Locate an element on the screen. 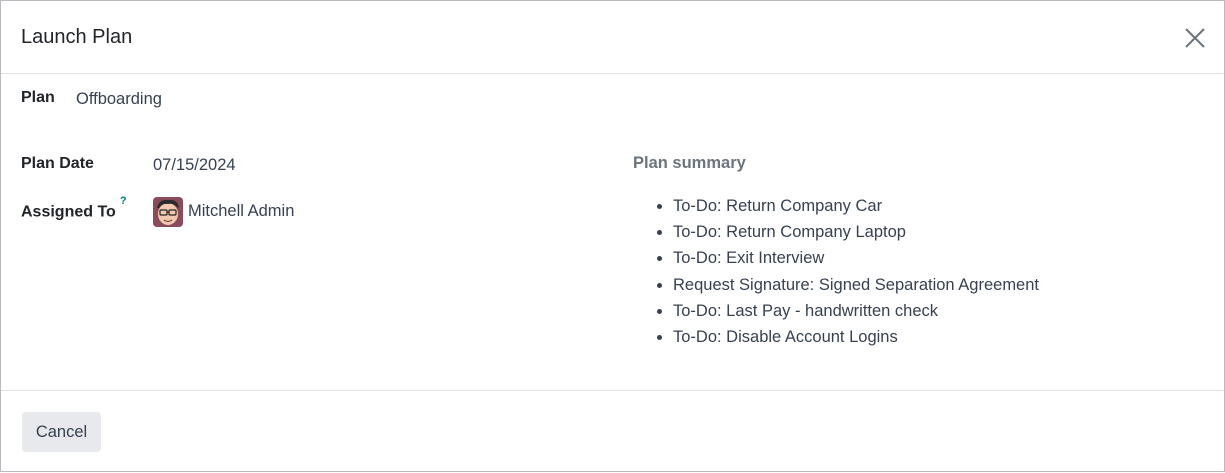 The width and height of the screenshot is (1225, 473). assigned-to-label-wrap: Assigned To? is located at coordinates (74, 208).